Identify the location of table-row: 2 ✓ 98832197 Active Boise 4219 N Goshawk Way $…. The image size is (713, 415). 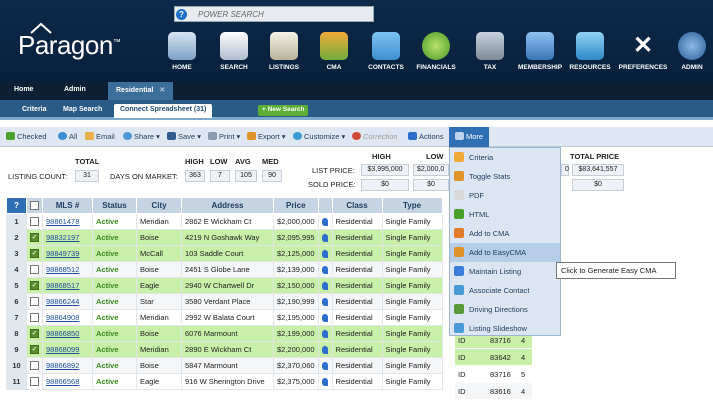
(224, 237).